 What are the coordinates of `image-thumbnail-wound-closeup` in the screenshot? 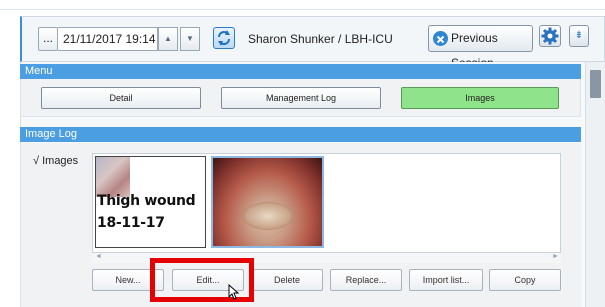 It's located at (267, 202).